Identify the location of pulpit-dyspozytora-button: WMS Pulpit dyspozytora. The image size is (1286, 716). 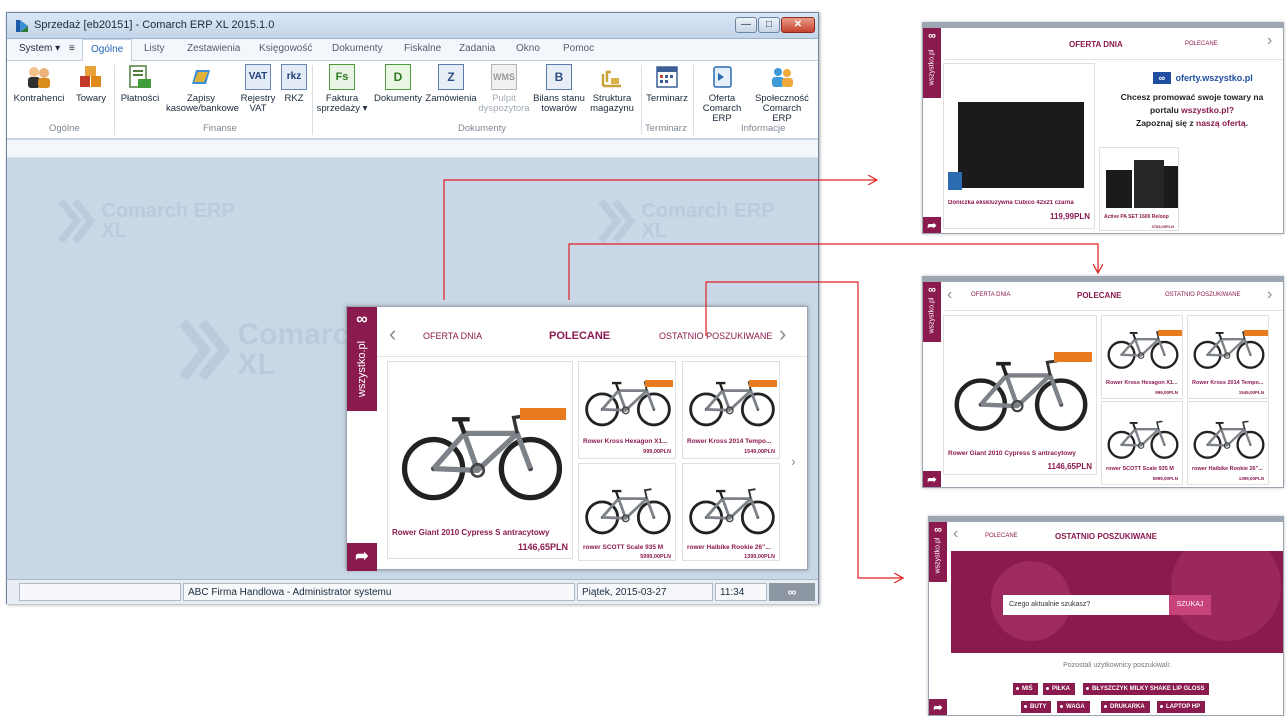
(504, 89).